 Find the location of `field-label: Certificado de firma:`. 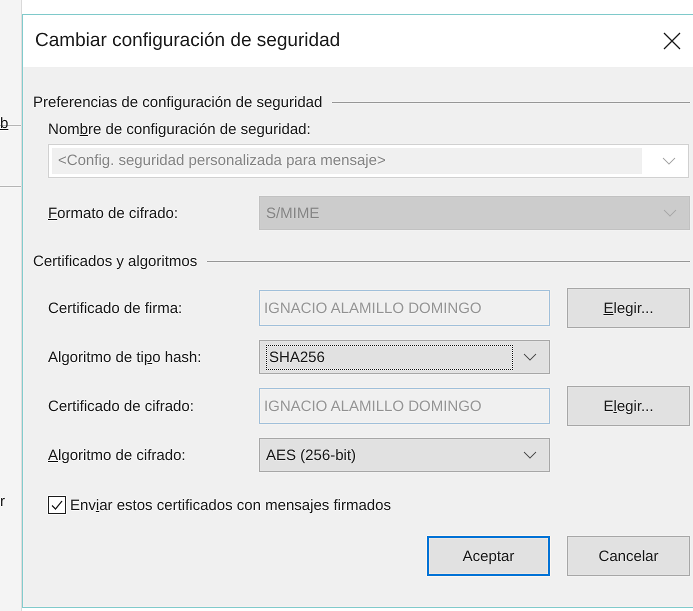

field-label: Certificado de firma: is located at coordinates (116, 308).